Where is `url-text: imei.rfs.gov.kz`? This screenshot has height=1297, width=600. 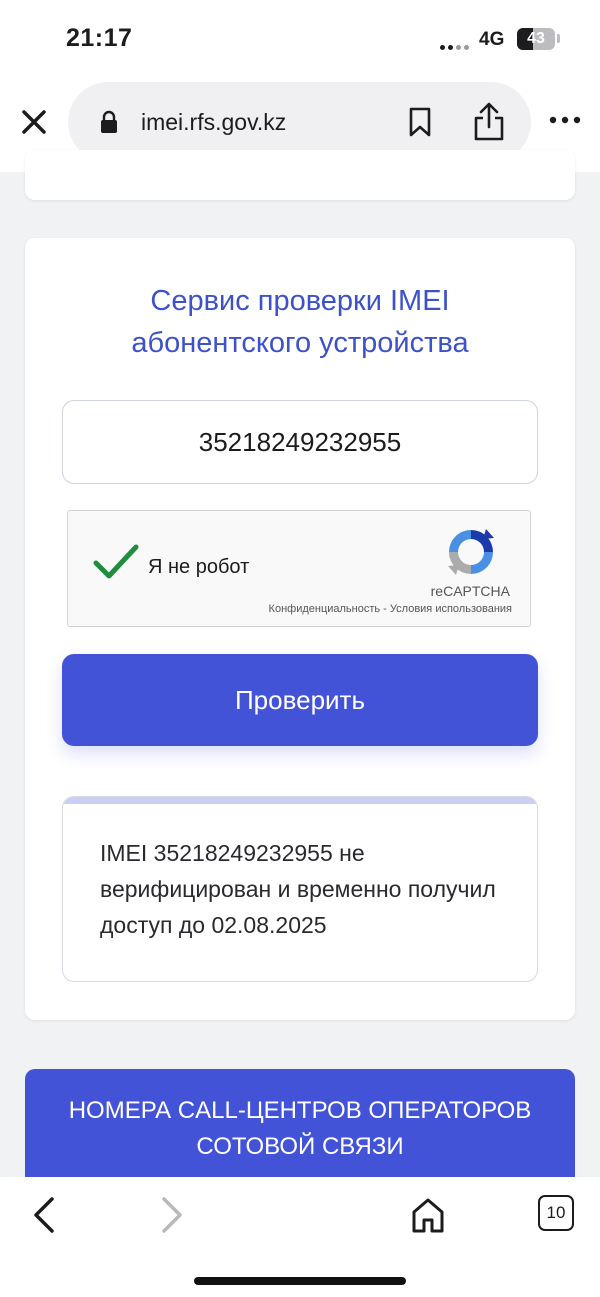
url-text: imei.rfs.gov.kz is located at coordinates (213, 122).